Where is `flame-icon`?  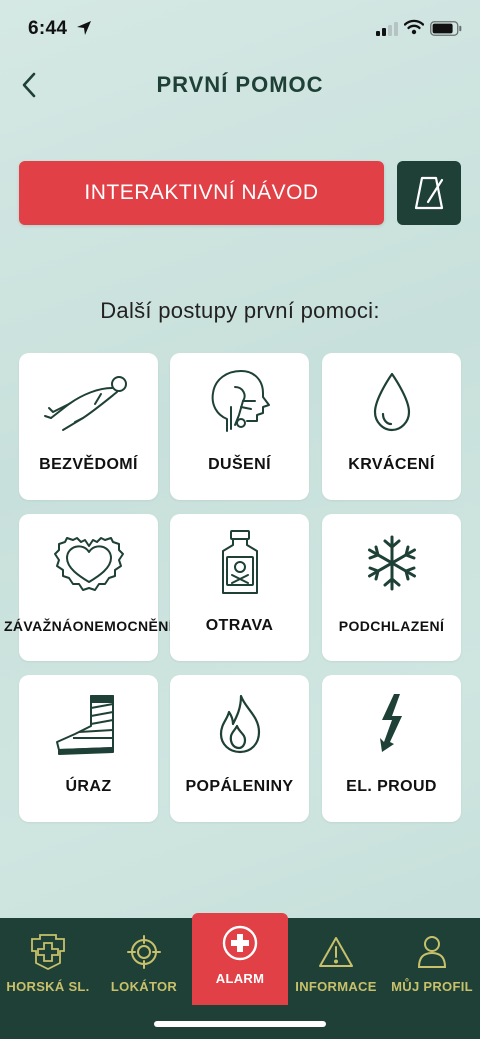
flame-icon is located at coordinates (239, 724).